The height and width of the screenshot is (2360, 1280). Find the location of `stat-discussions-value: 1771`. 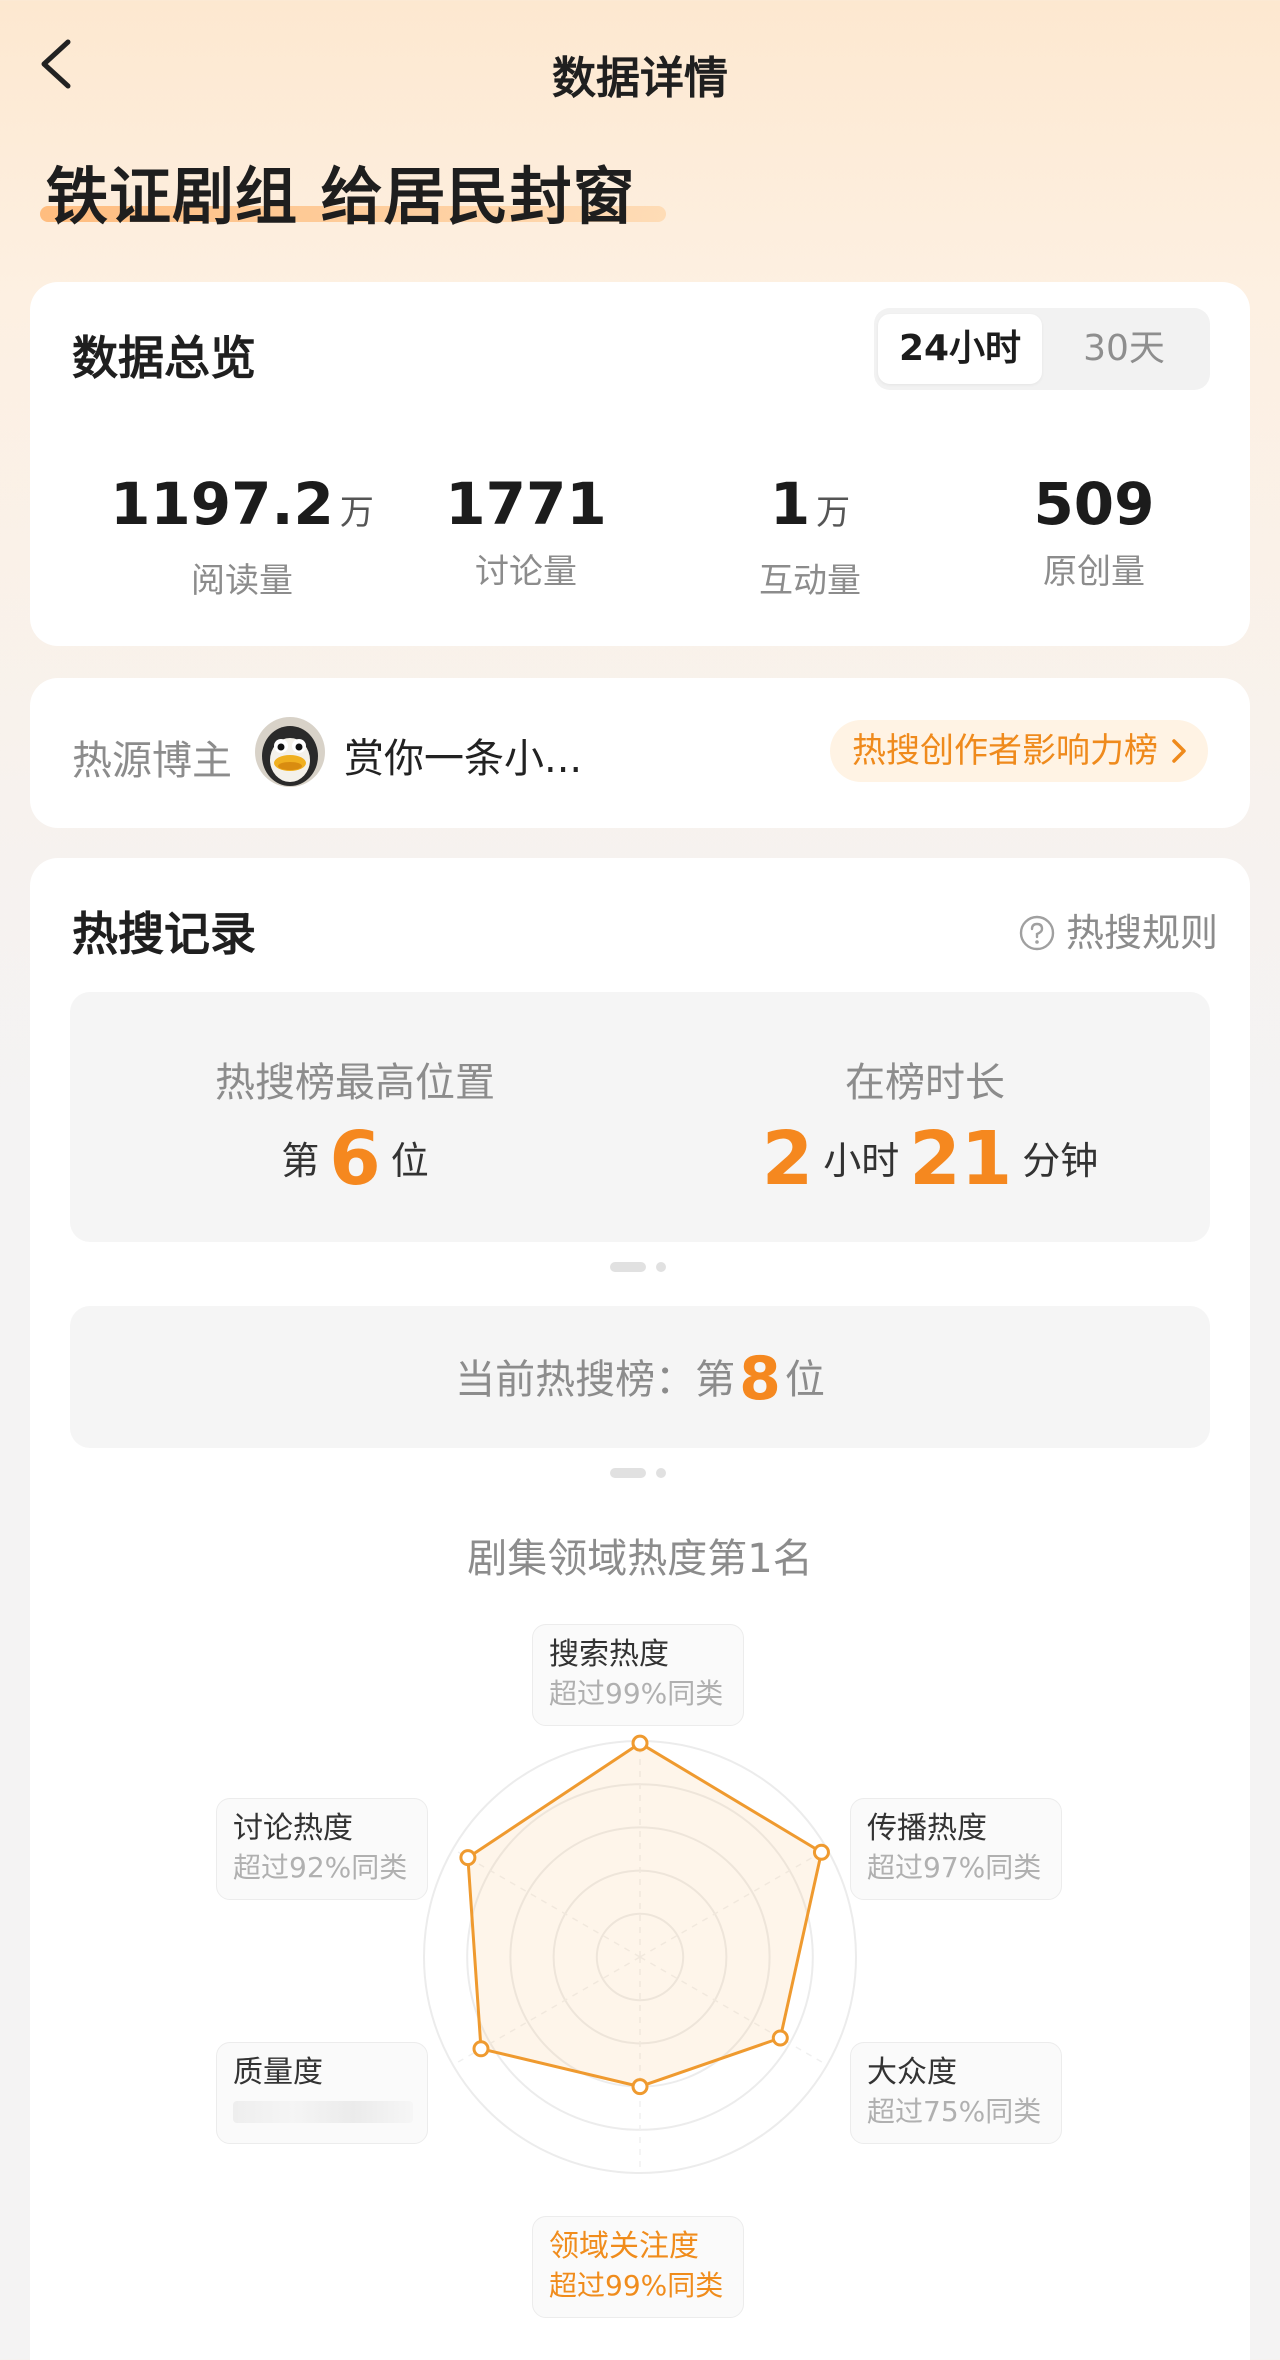

stat-discussions-value: 1771 is located at coordinates (526, 504).